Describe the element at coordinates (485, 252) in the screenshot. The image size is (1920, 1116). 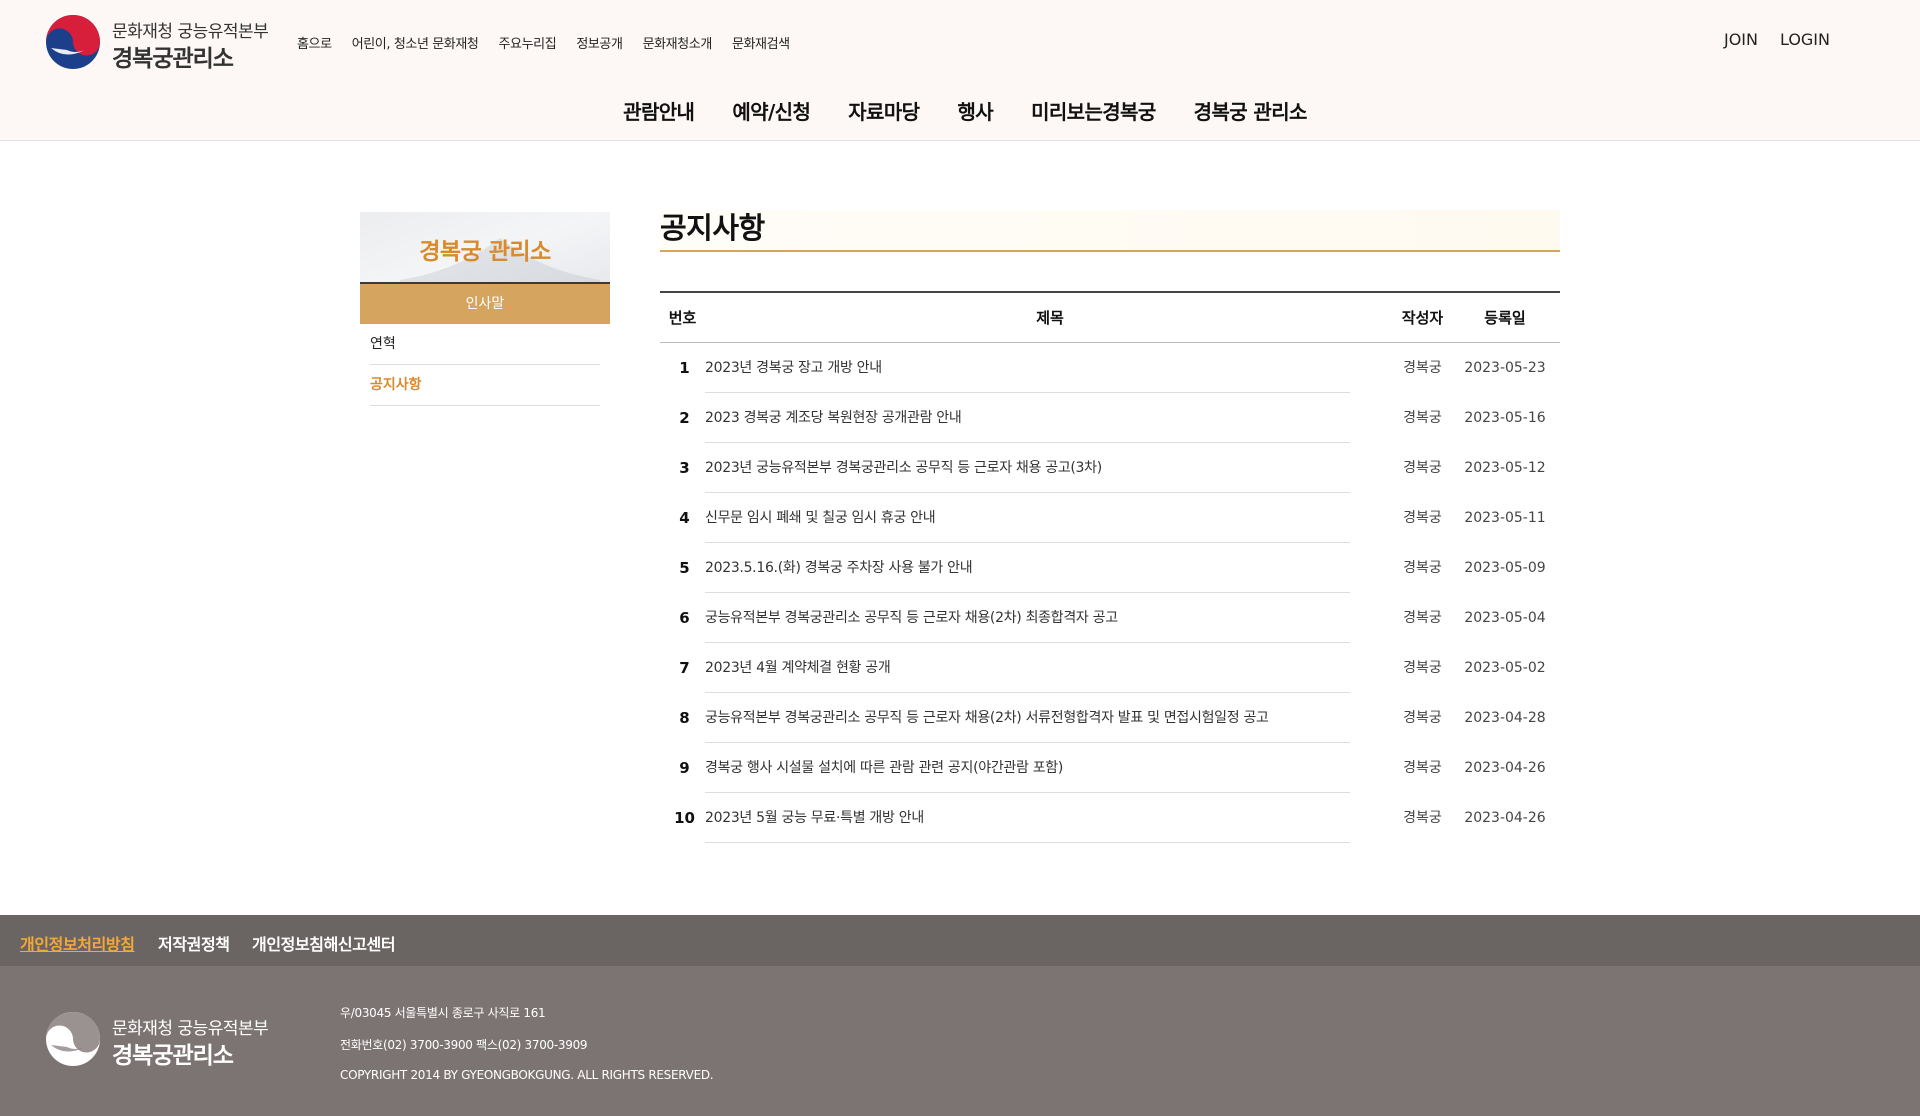
I see `side-menu-title: 경복궁 관리소` at that location.